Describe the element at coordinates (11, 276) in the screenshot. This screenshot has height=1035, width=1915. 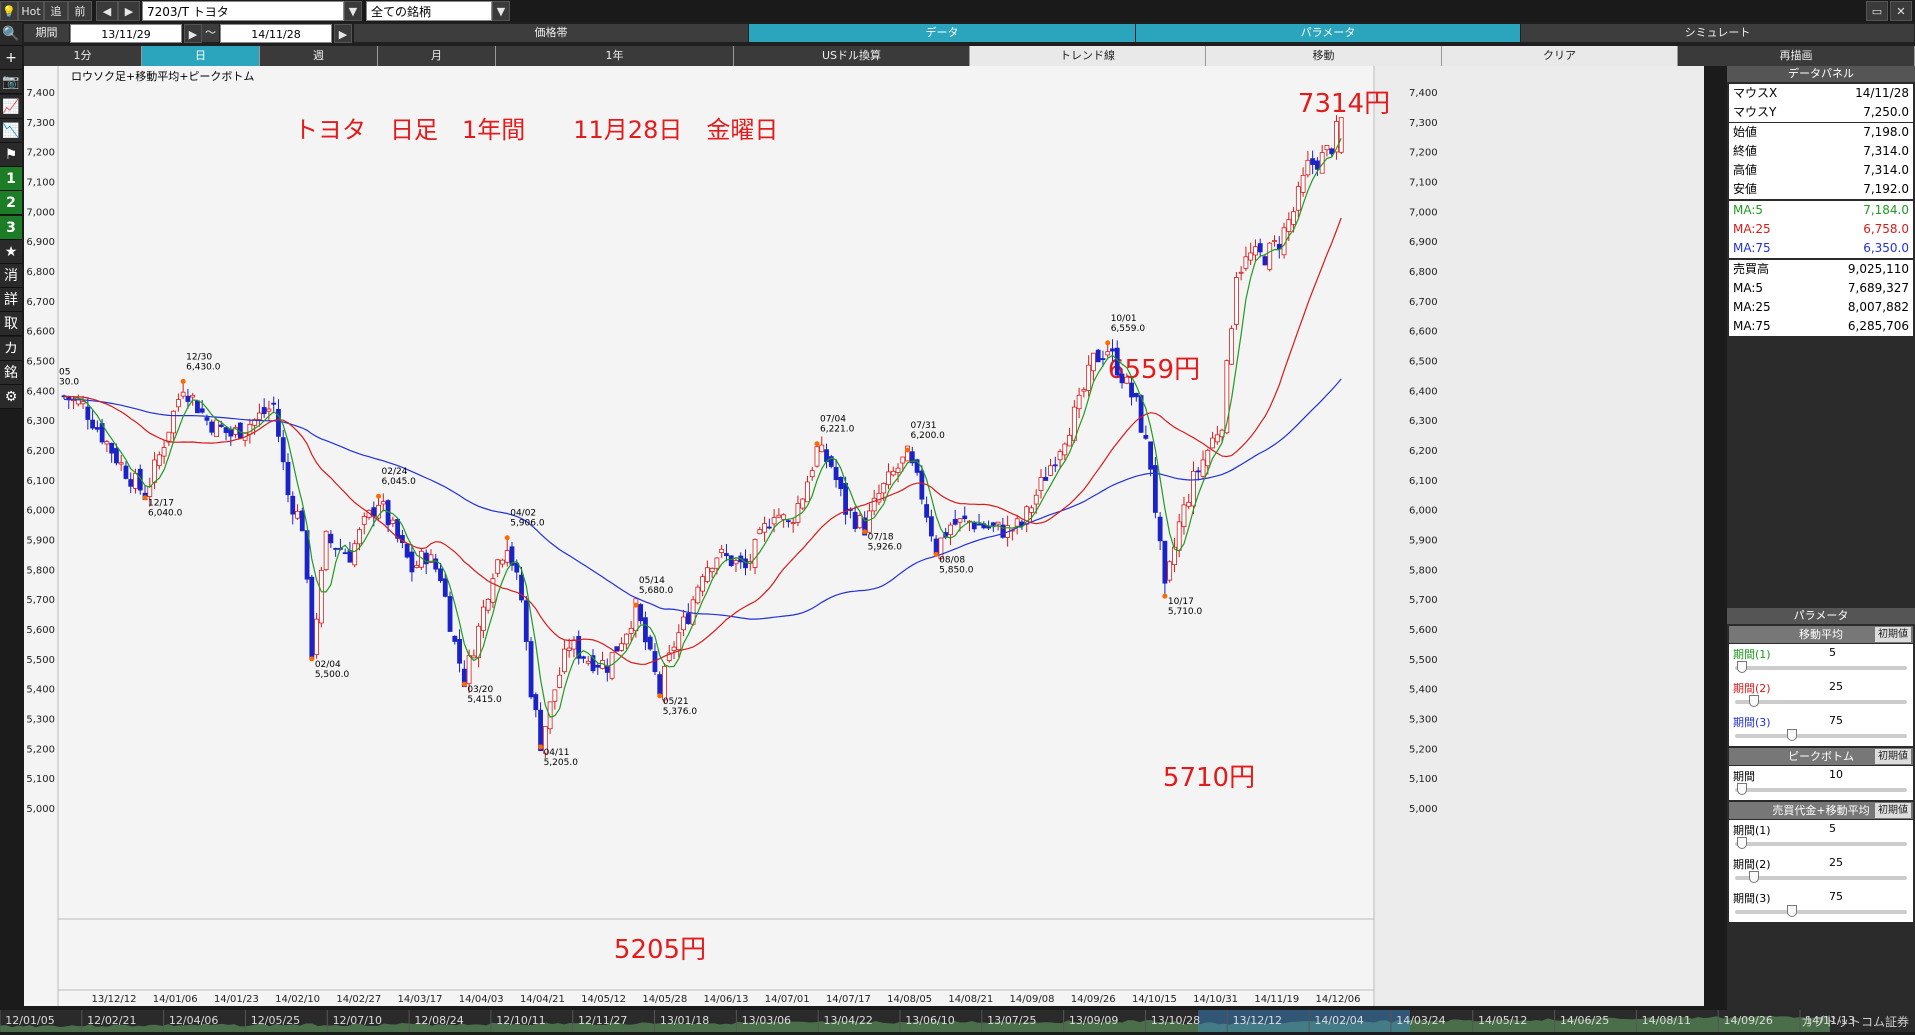
I see `erase-button: 消` at that location.